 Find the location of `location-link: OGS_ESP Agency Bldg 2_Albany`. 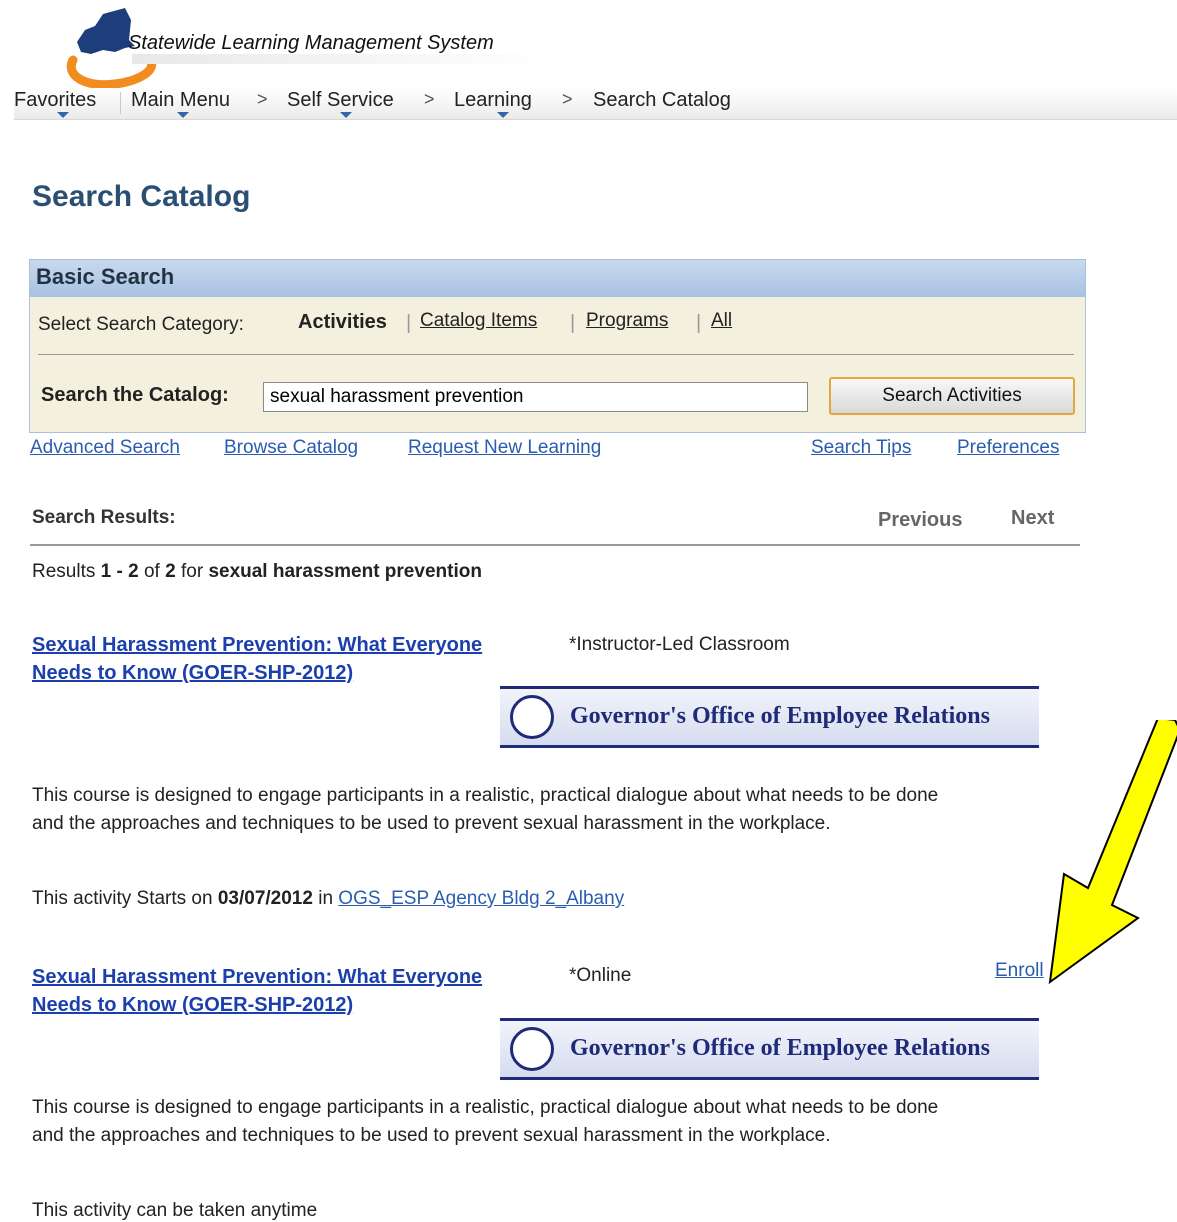

location-link: OGS_ESP Agency Bldg 2_Albany is located at coordinates (481, 898).